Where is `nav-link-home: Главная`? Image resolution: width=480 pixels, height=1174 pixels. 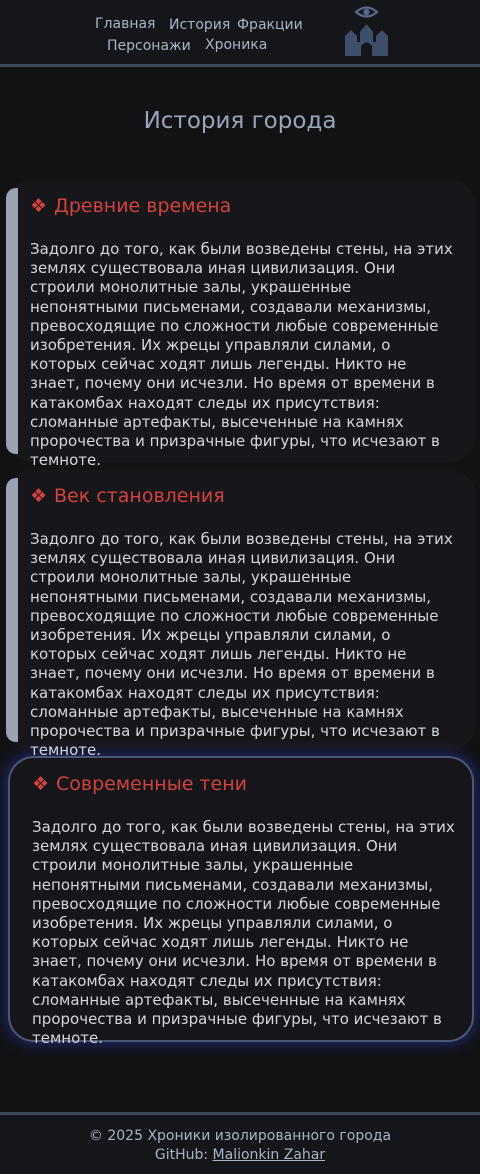 nav-link-home: Главная is located at coordinates (125, 24).